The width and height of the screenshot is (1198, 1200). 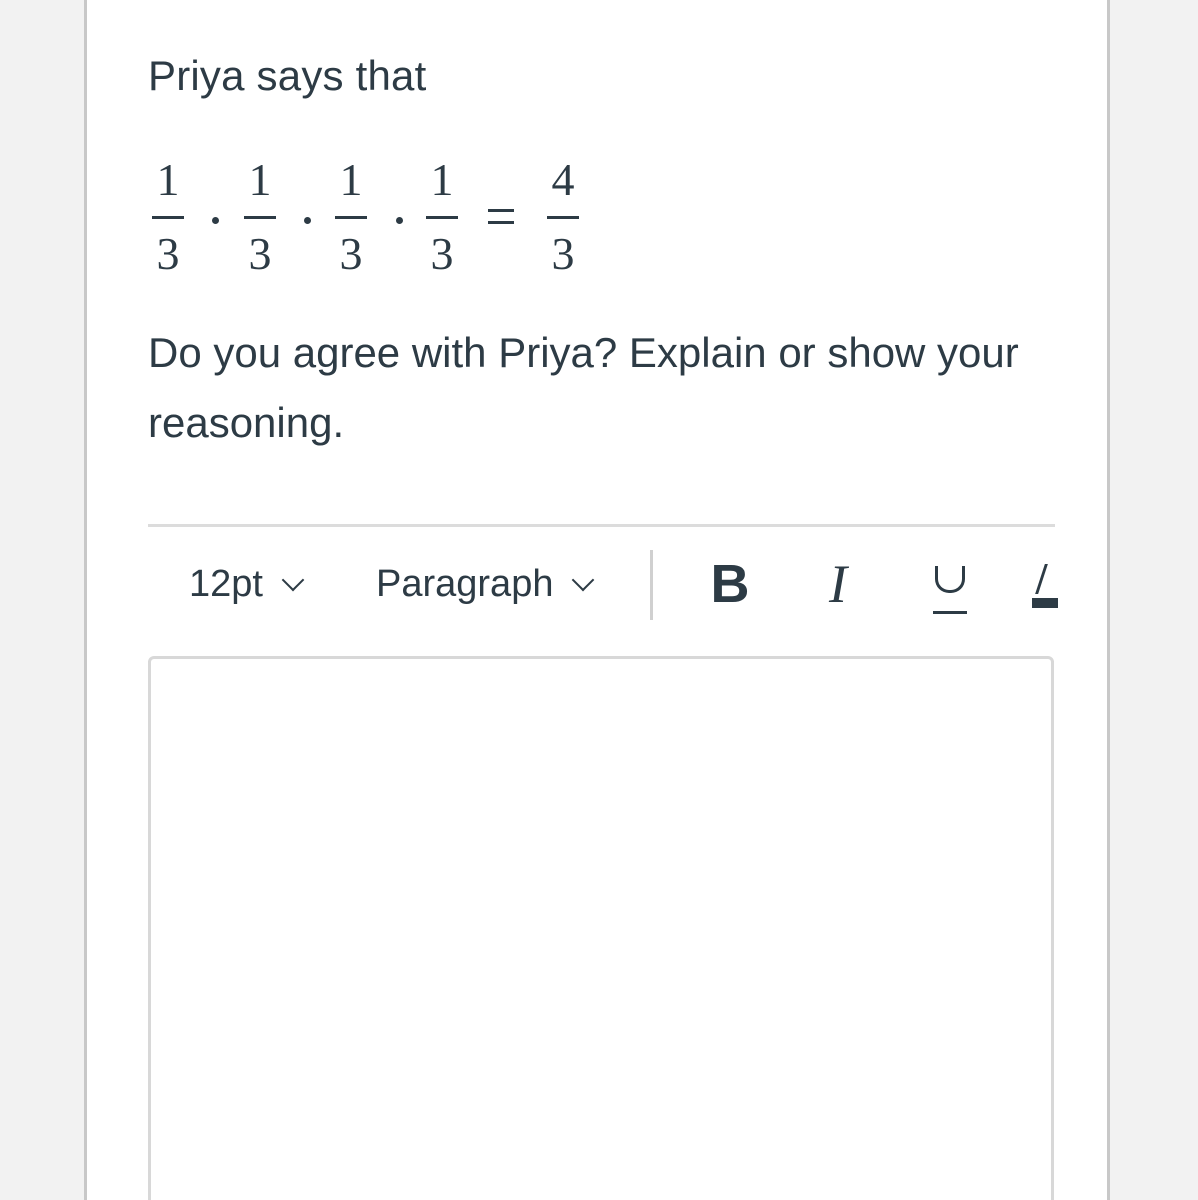 I want to click on block-format-dropdown: Paragraph, so click(x=485, y=584).